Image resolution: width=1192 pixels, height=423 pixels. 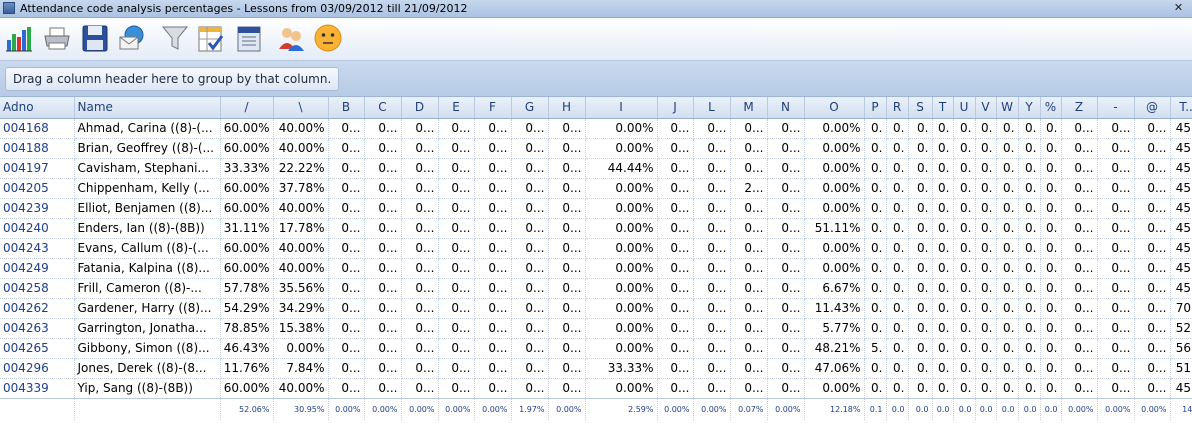 What do you see at coordinates (834, 288) in the screenshot?
I see `table-cell: 6.67%` at bounding box center [834, 288].